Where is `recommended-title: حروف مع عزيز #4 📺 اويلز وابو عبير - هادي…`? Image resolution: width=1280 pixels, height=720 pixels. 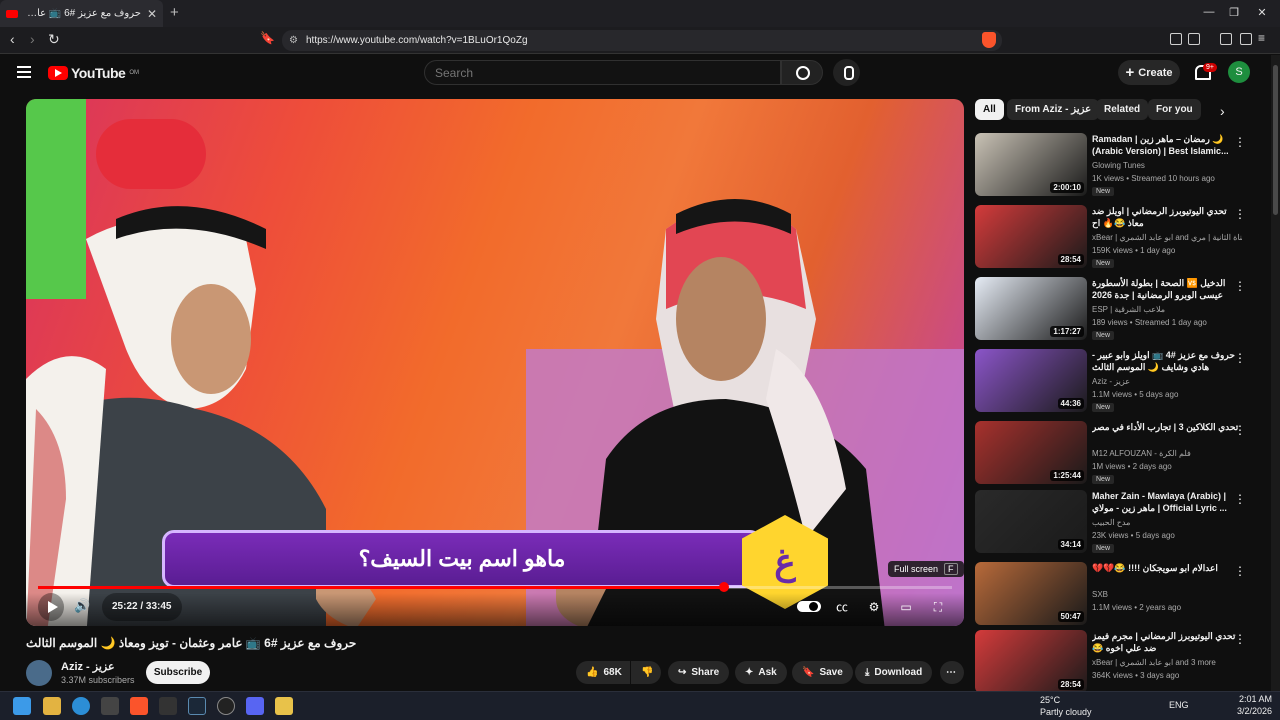
recommended-title: حروف مع عزيز #4 📺 اويلز وابو عبير - هادي… is located at coordinates (1167, 361).